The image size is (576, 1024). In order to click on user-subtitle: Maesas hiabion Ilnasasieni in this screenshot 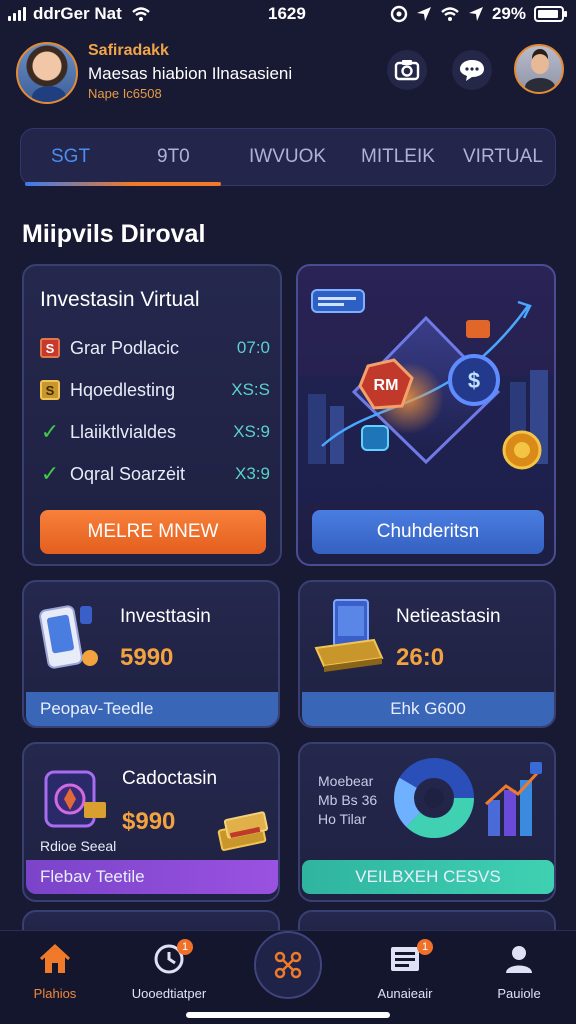, I will do `click(190, 73)`.